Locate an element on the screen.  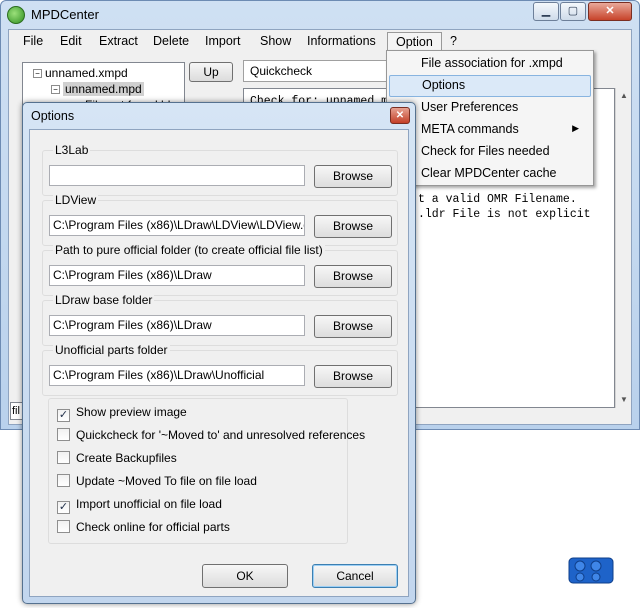
menu-item-check-files: Check for Files needed is located at coordinates (490, 152).